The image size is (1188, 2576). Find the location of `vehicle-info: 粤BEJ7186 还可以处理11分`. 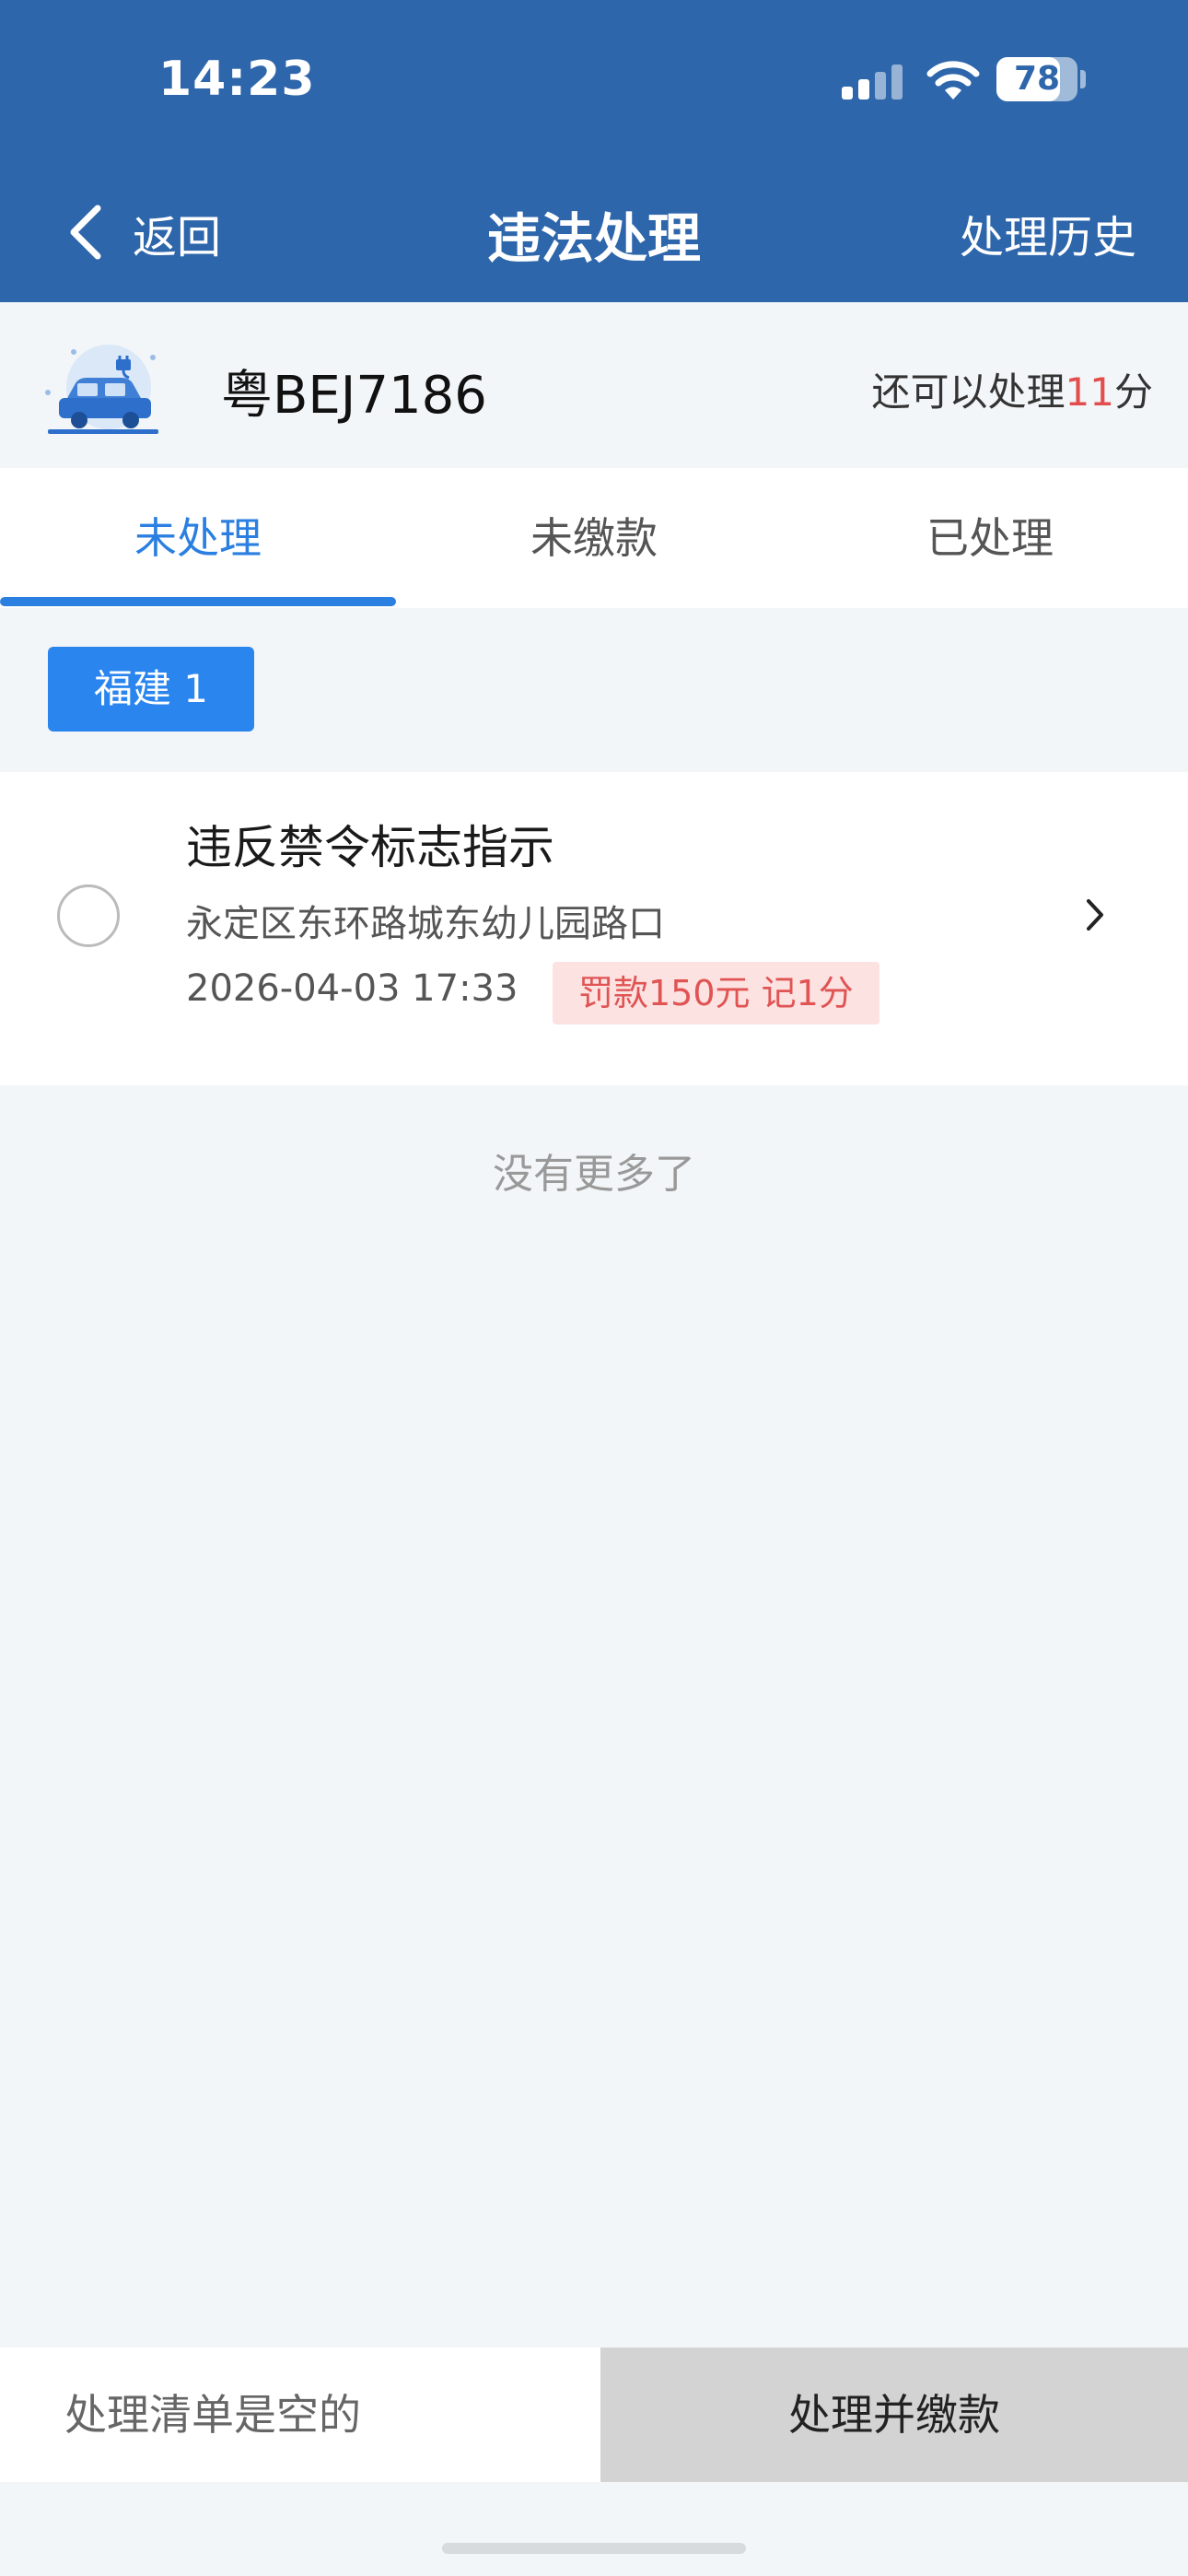

vehicle-info: 粤BEJ7186 还可以处理11分 is located at coordinates (594, 385).